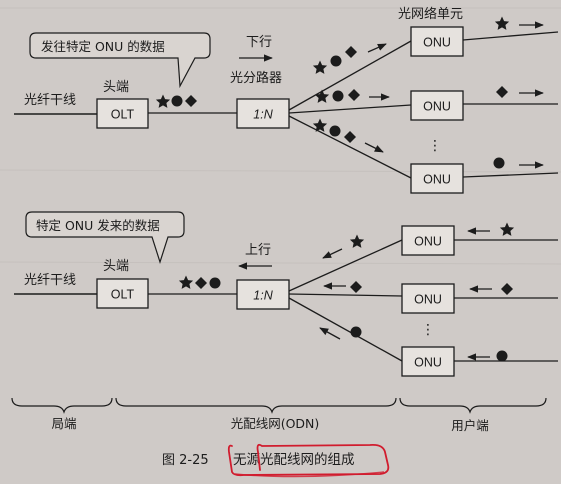 The height and width of the screenshot is (484, 561). I want to click on odn-label: 光配线网(ODN), so click(275, 423).